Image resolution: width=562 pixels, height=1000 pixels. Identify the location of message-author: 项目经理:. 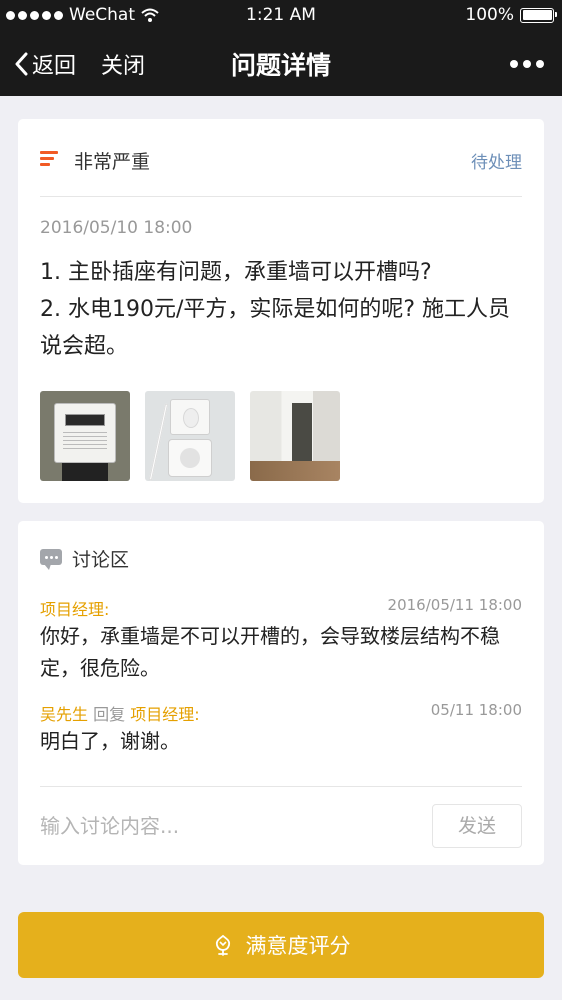
(74, 609).